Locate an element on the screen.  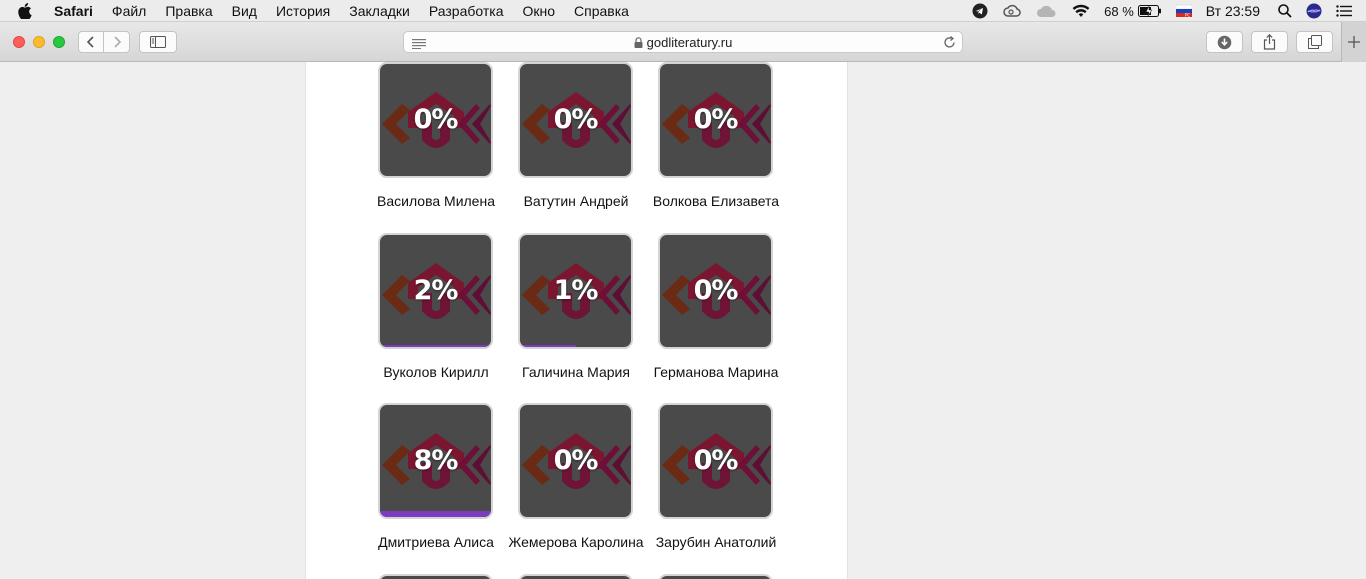
spotlight-search-icon is located at coordinates (1285, 11).